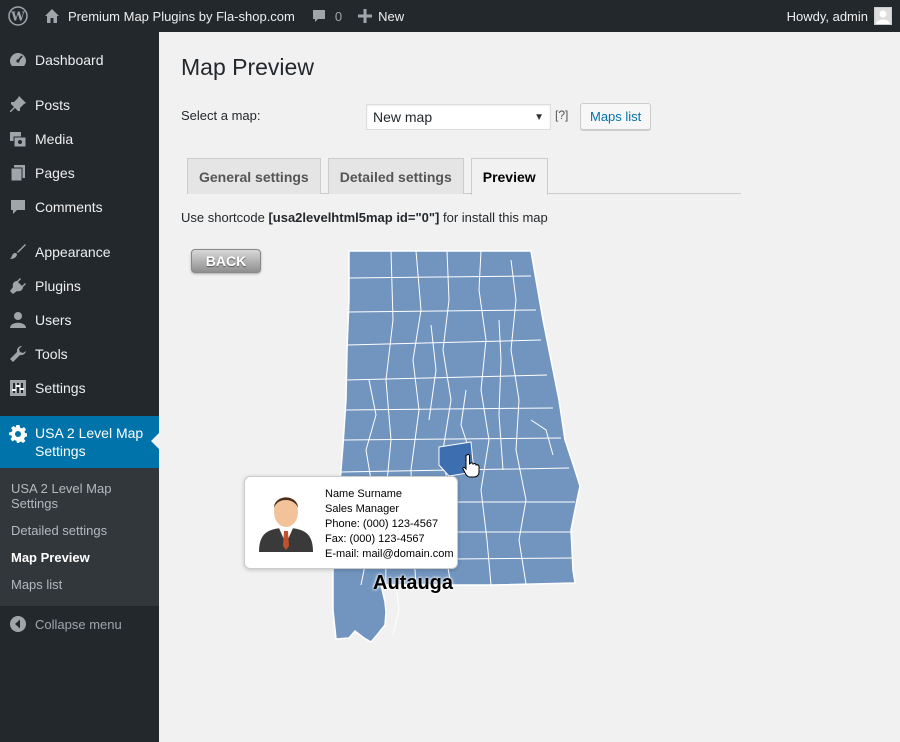 The width and height of the screenshot is (900, 742). I want to click on collapse-menu-label: Collapse menu, so click(78, 624).